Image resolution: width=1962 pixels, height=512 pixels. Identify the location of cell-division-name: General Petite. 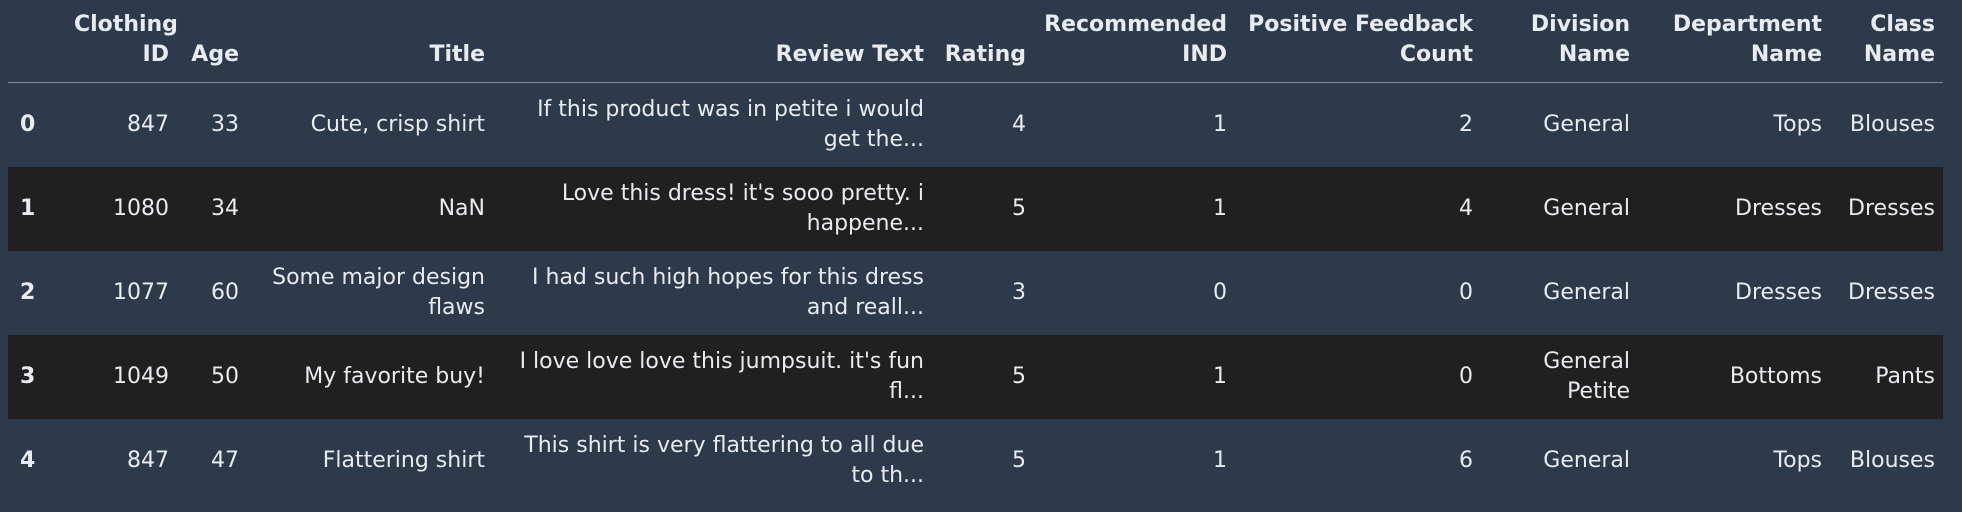
(1586, 376).